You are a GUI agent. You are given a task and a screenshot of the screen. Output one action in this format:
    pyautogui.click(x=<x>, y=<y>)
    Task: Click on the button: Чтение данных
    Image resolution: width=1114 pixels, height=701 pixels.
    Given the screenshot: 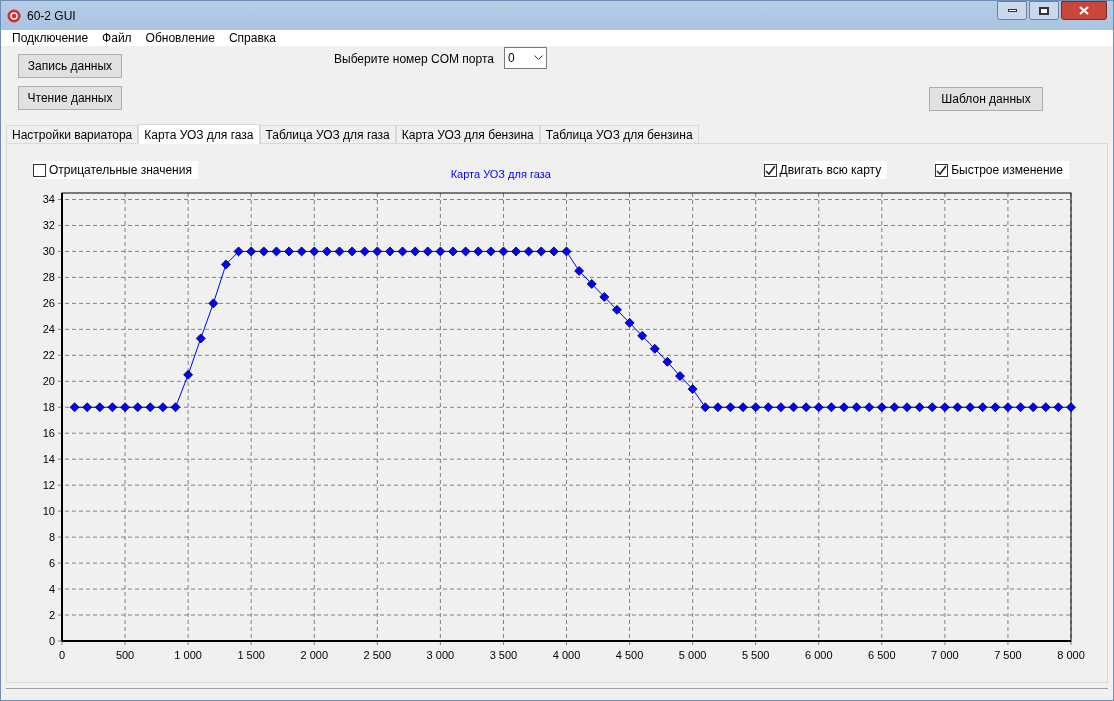 What is the action you would take?
    pyautogui.click(x=70, y=98)
    